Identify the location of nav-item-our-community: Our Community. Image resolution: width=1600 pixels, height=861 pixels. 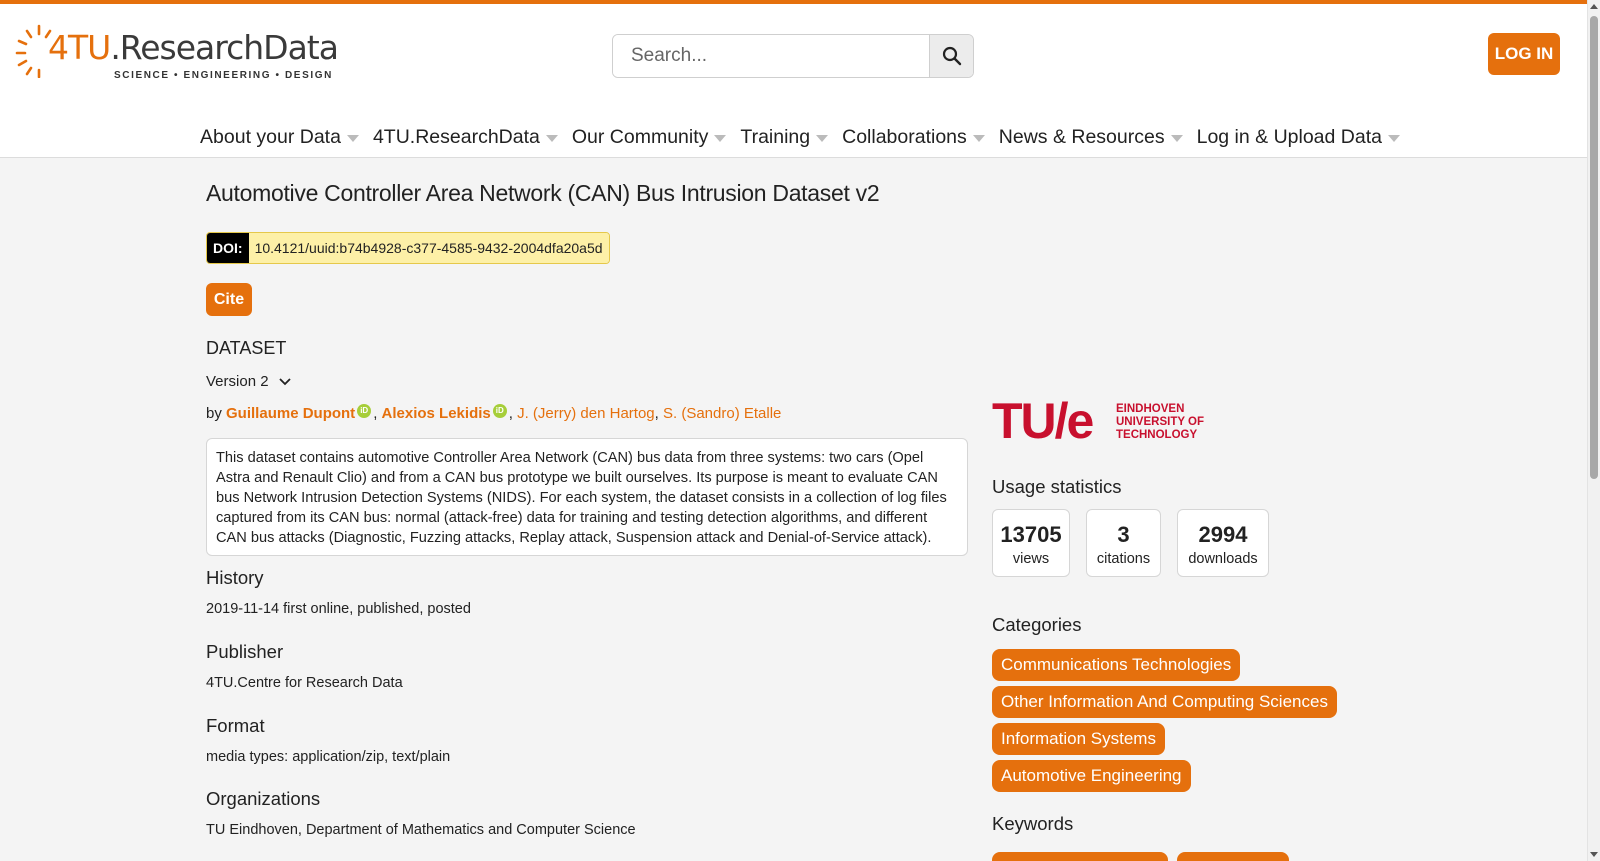
(649, 137).